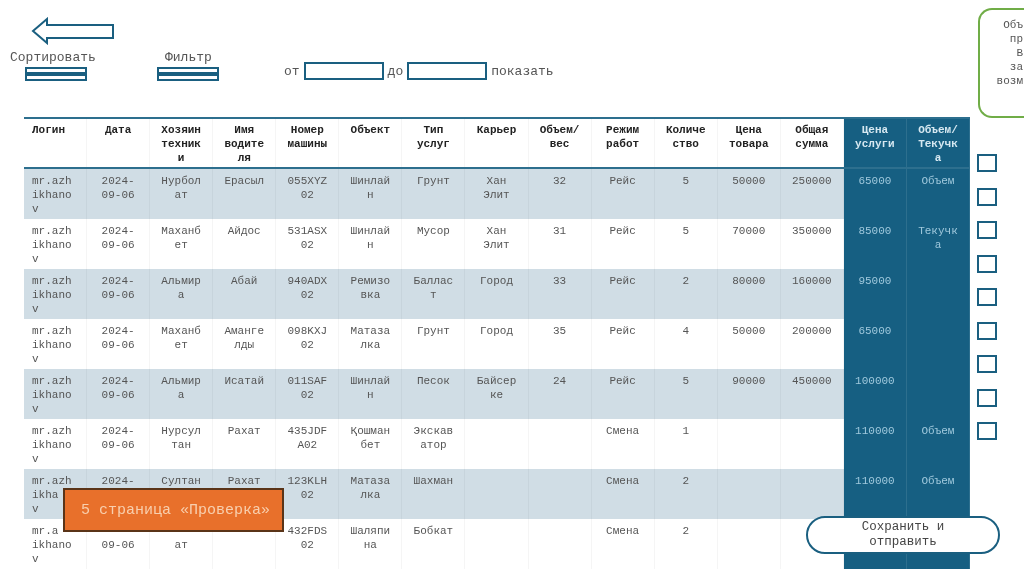  Describe the element at coordinates (875, 294) in the screenshot. I see `table-cell: 95000` at that location.